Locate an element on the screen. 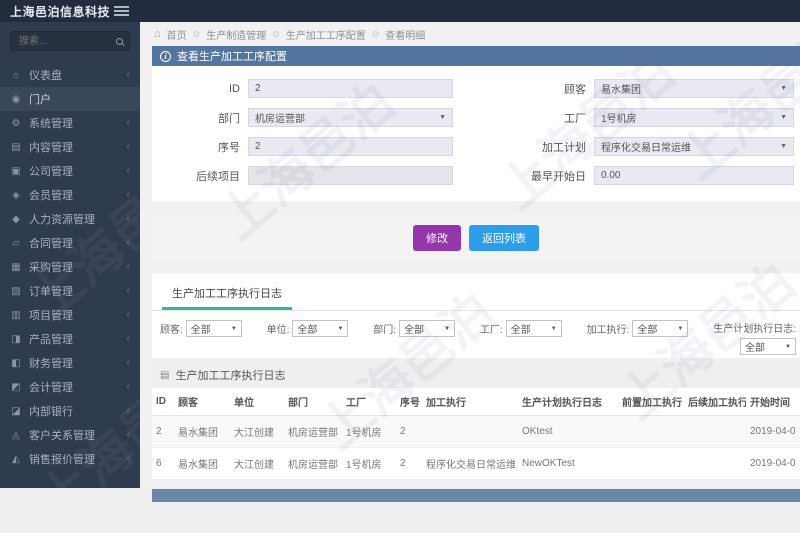 The image size is (800, 533). col-unit: 单位 is located at coordinates (257, 402).